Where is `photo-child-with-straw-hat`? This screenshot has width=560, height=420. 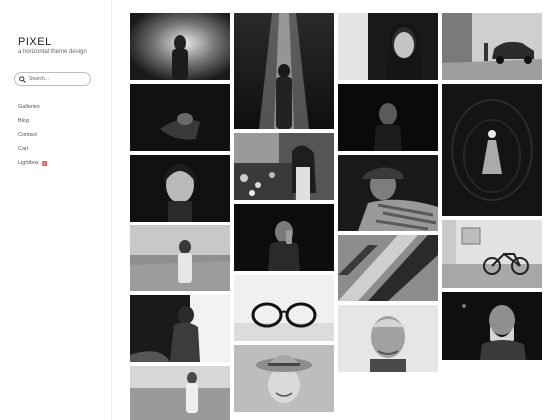
photo-child-with-straw-hat is located at coordinates (284, 378).